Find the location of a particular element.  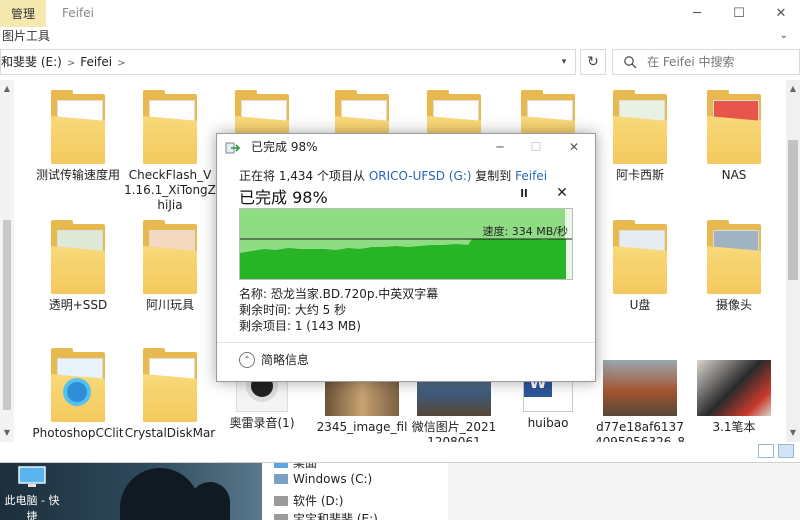

large-icons-view-icon is located at coordinates (786, 451).